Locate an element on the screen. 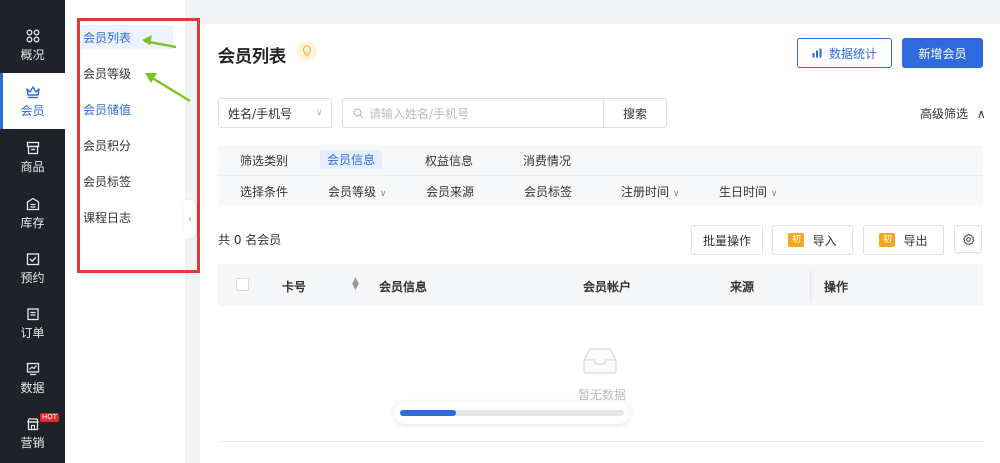 Image resolution: width=1000 pixels, height=463 pixels. column-member-info: 会员信息 is located at coordinates (403, 287).